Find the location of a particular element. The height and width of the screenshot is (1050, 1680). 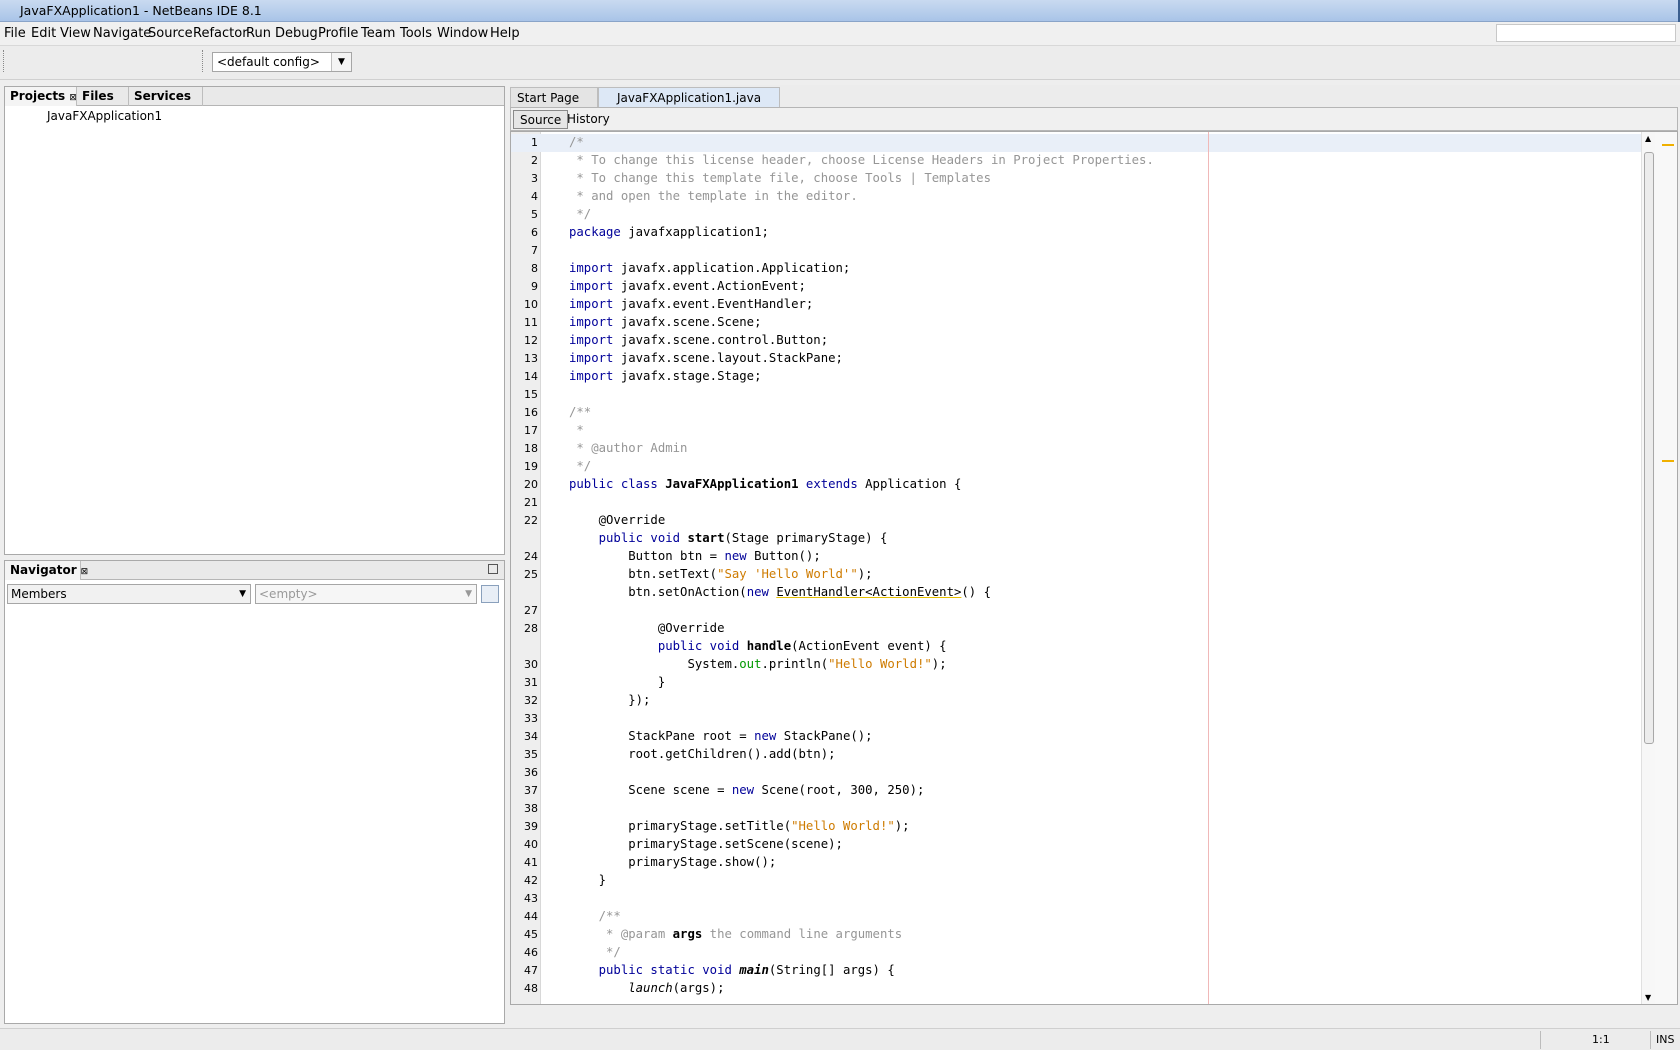

scrollbar-thumb is located at coordinates (1649, 448).